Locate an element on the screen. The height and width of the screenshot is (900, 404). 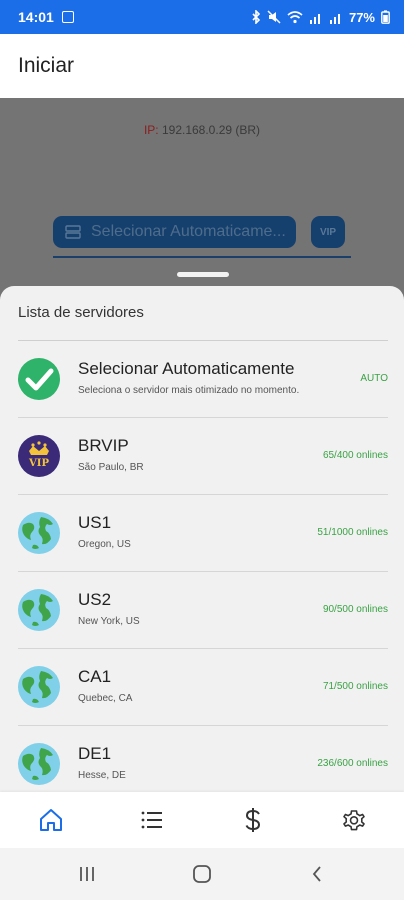
mute-icon is located at coordinates (274, 17).